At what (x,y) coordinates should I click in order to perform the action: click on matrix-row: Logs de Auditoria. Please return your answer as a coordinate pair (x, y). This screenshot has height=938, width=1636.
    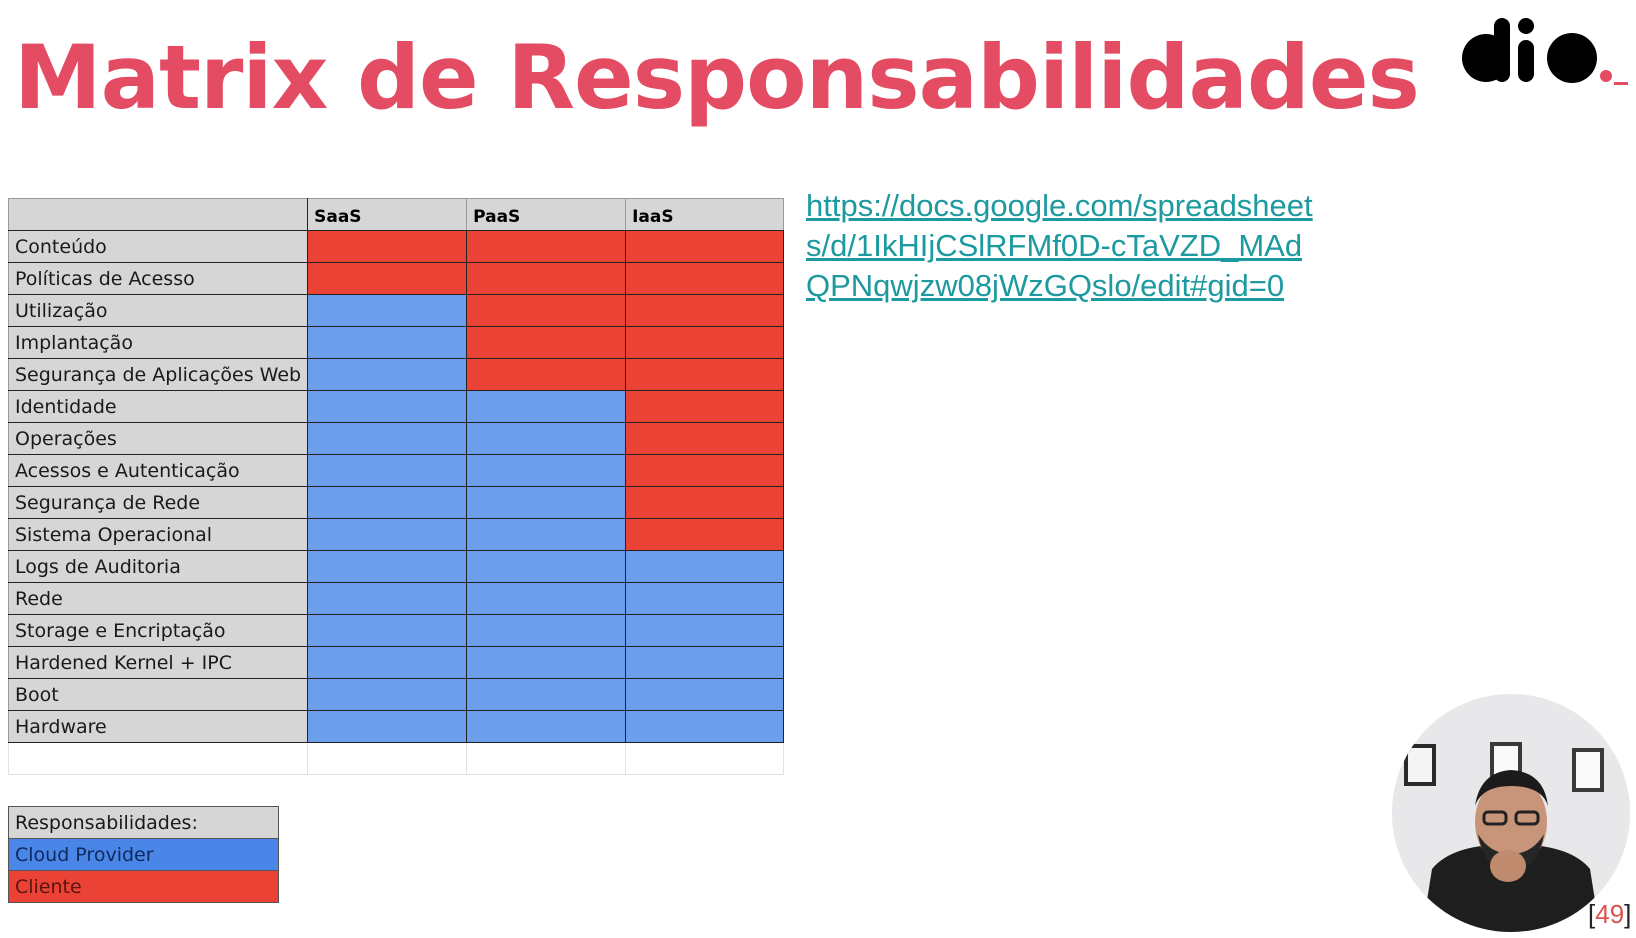
    Looking at the image, I should click on (396, 566).